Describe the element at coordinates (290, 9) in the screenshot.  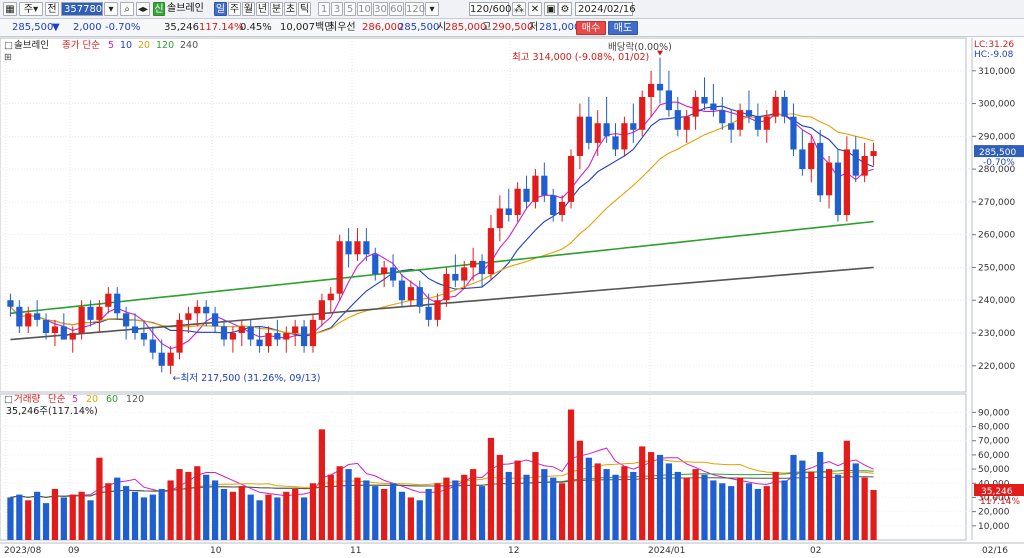
I see `period-button-5: 초` at that location.